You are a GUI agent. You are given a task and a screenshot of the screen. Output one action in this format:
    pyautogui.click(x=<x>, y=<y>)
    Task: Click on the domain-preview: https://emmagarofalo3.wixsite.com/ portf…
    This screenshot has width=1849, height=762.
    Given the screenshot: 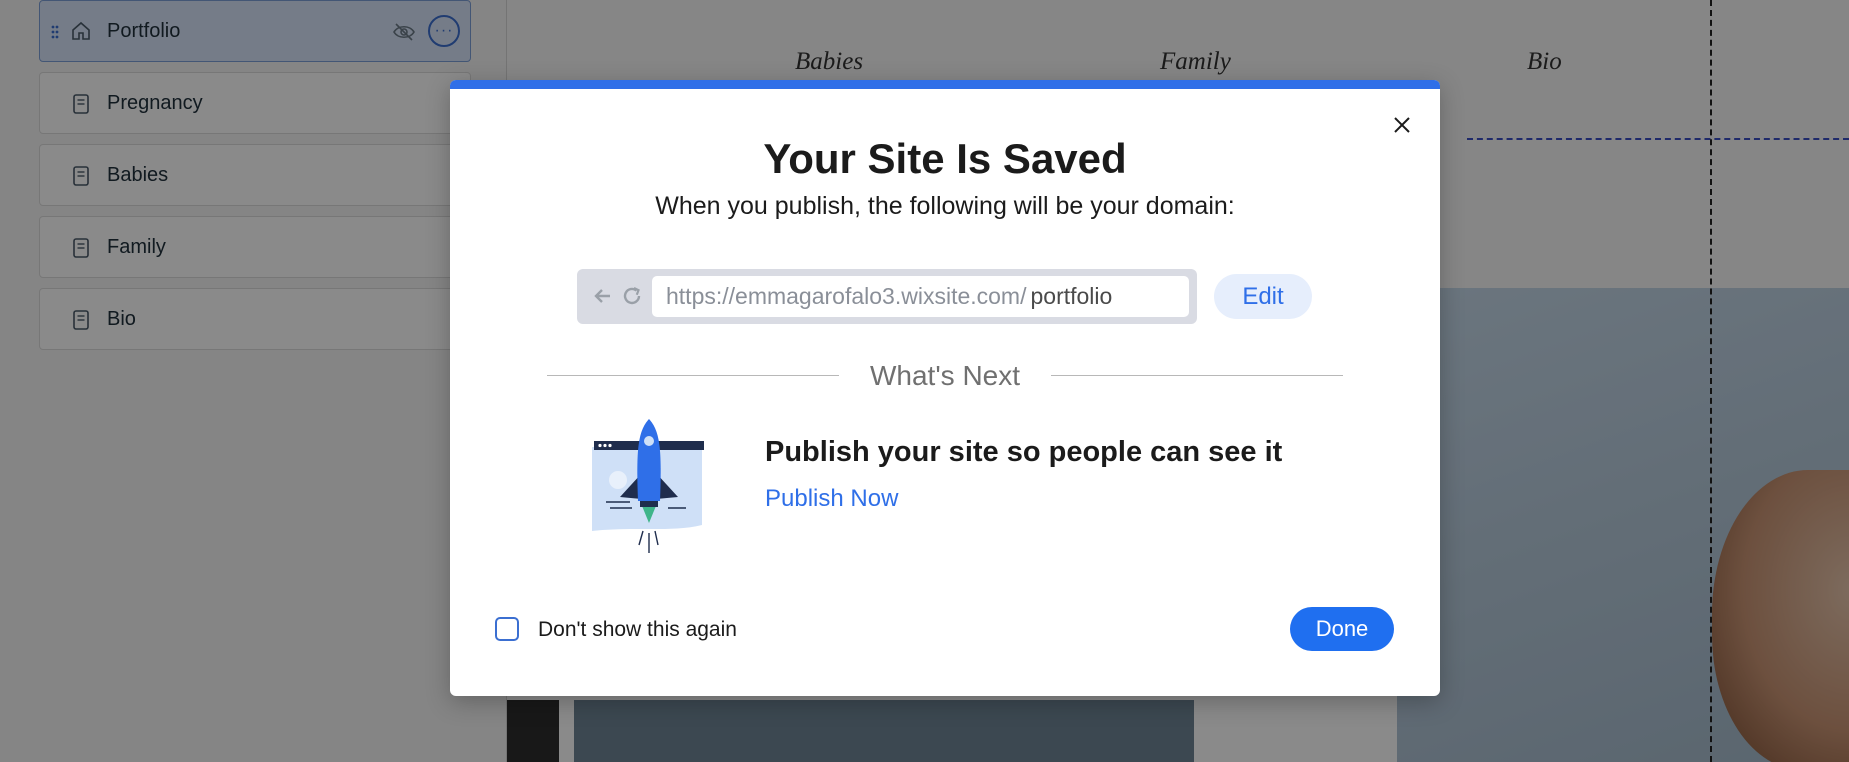 What is the action you would take?
    pyautogui.click(x=887, y=296)
    